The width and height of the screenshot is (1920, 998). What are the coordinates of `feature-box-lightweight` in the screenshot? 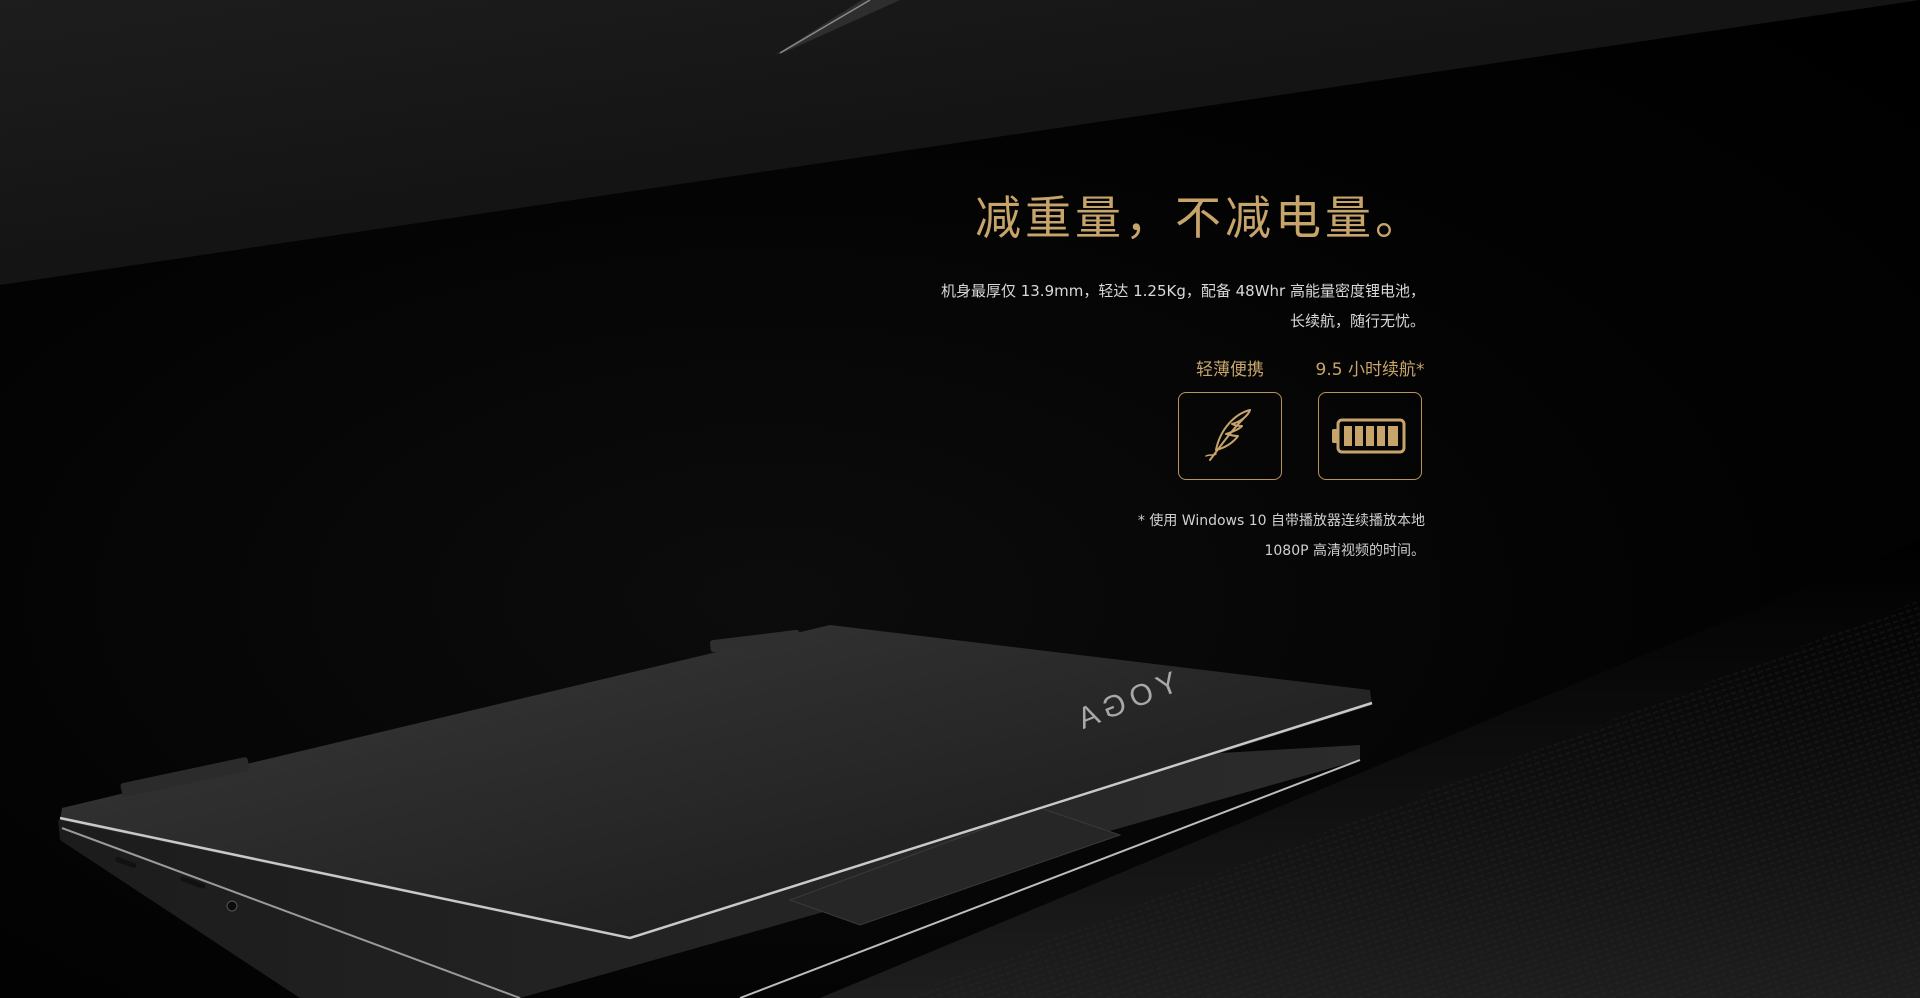 It's located at (1230, 436).